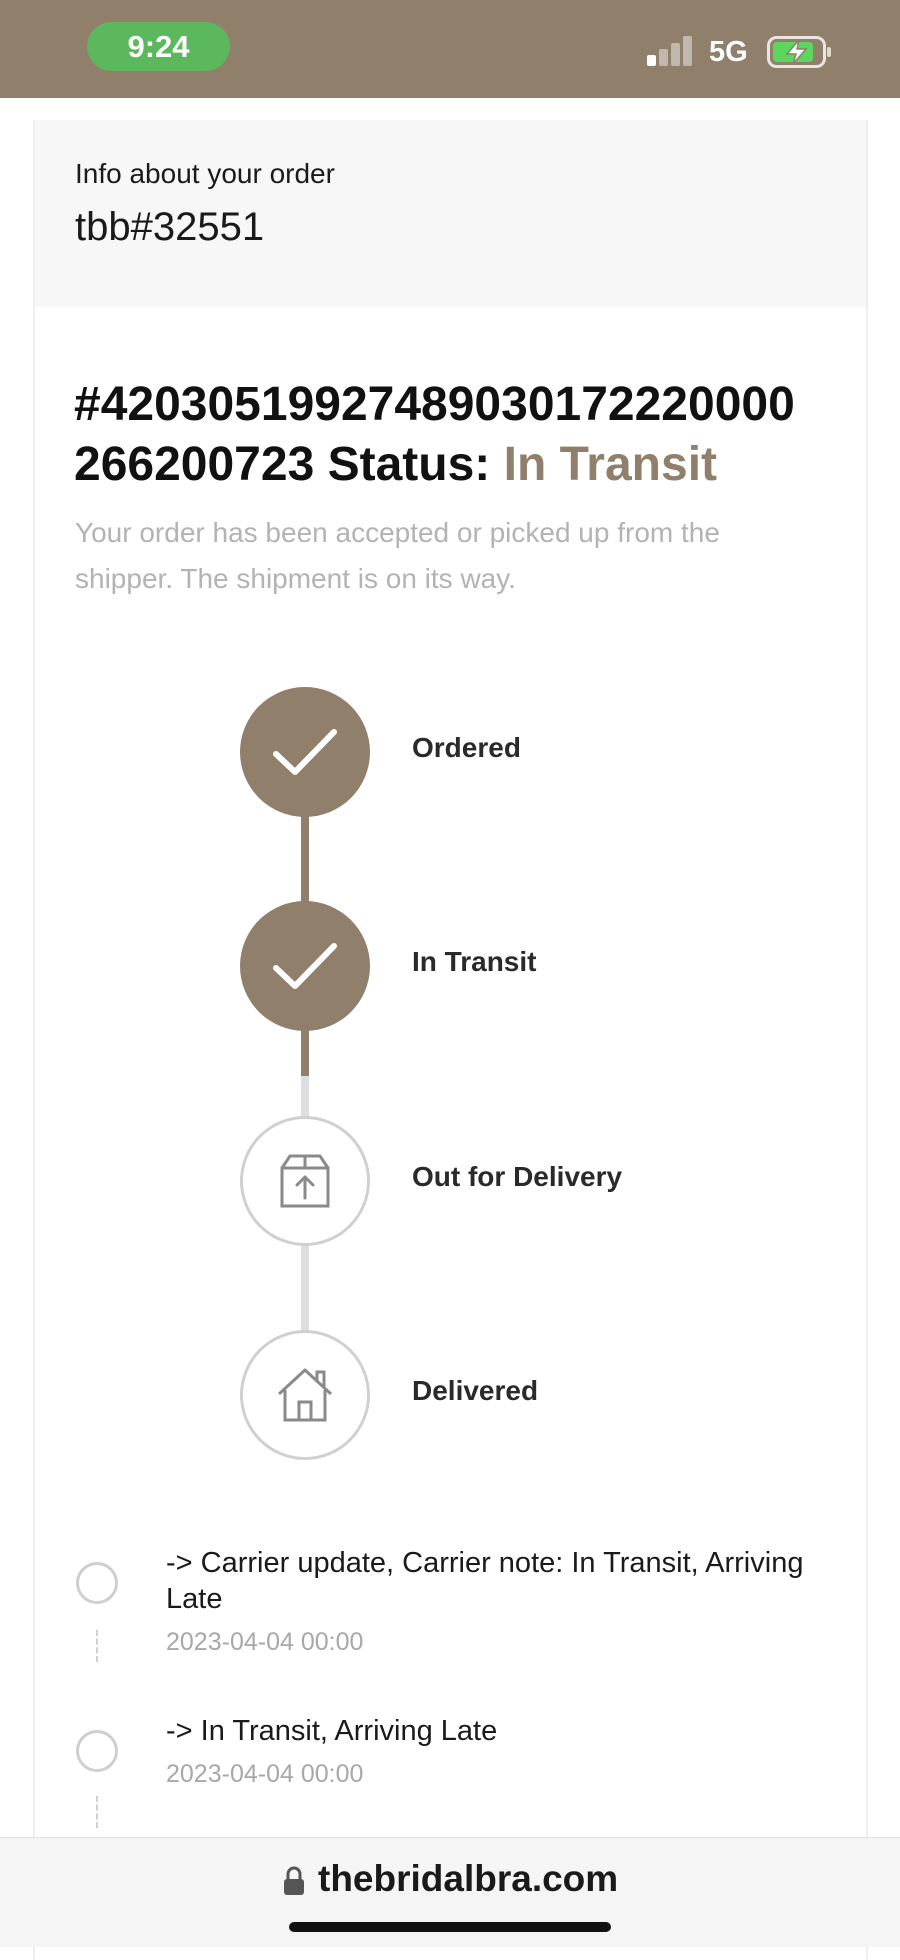 The image size is (900, 1960). I want to click on tracking-line-2: 266200723 Status: In Transit, so click(464, 465).